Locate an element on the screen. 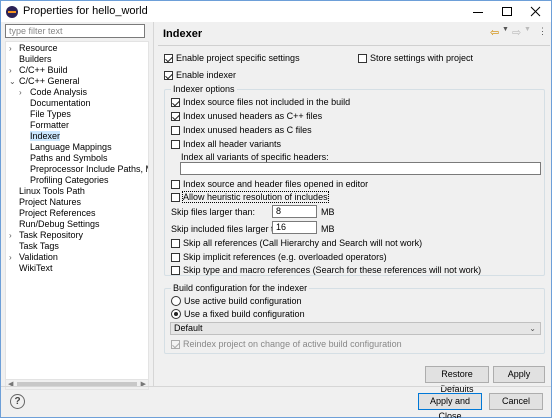 Image resolution: width=552 pixels, height=418 pixels. fixed-config-select: Default ⌄ is located at coordinates (355, 328).